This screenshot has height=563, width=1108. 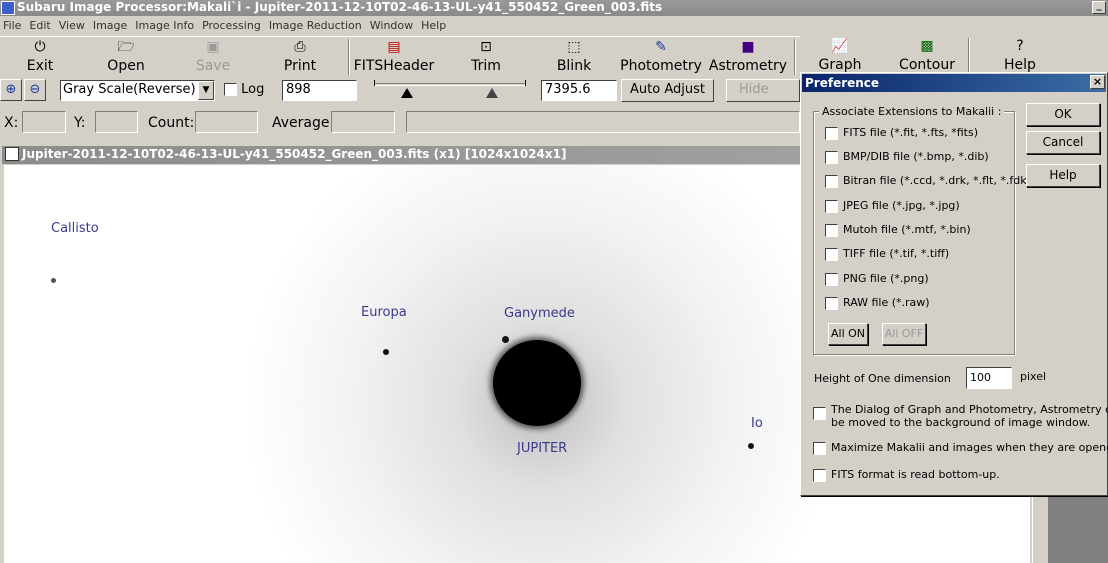 What do you see at coordinates (898, 230) in the screenshot?
I see `ext-mutoh-checkbox: Mutoh file (*.mtf, *.bin)` at bounding box center [898, 230].